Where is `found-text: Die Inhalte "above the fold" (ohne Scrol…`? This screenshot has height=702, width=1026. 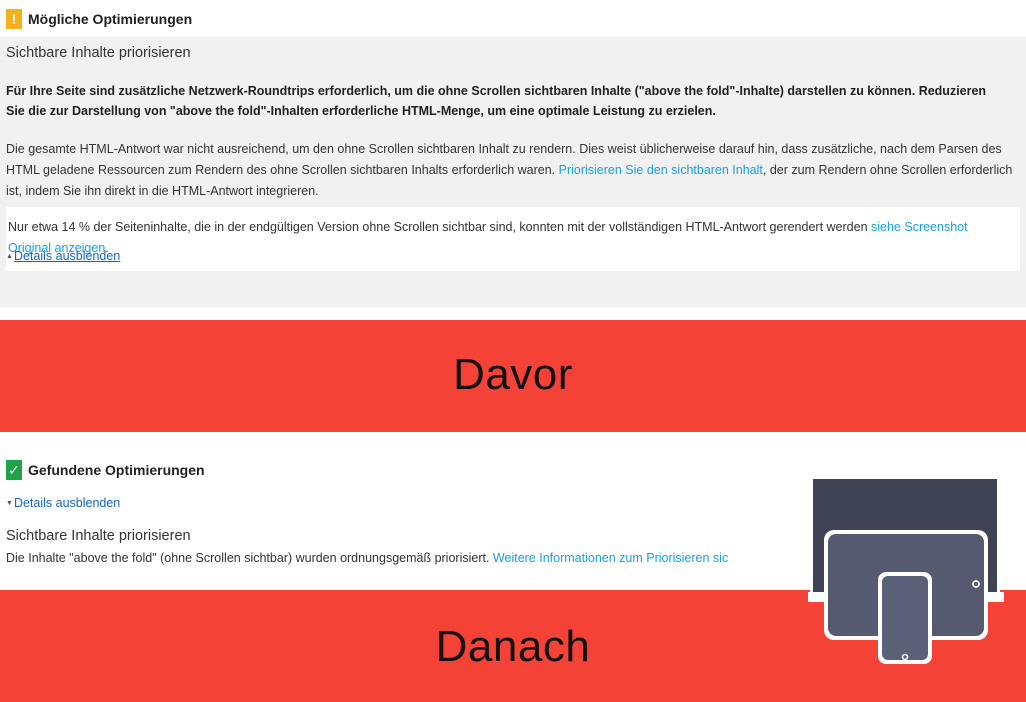
found-text: Die Inhalte "above the fold" (ohne Scrol… is located at coordinates (249, 558).